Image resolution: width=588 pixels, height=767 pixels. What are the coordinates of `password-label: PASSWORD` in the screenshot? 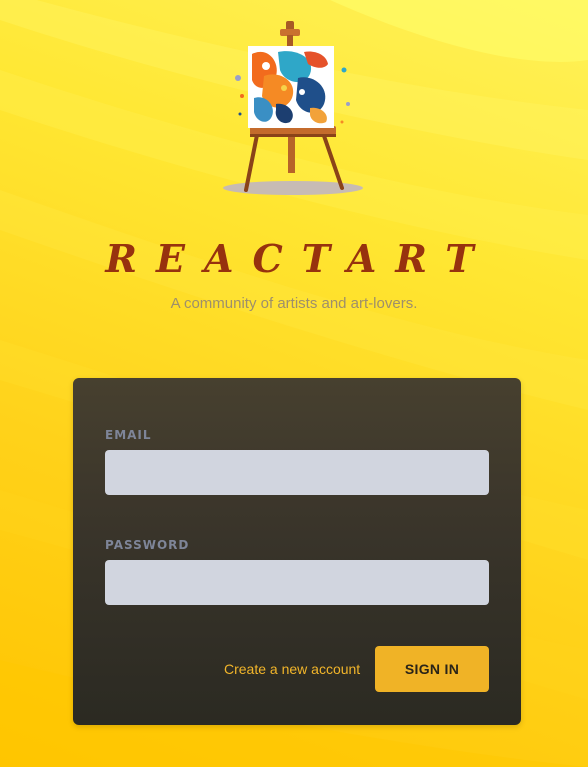 It's located at (147, 545).